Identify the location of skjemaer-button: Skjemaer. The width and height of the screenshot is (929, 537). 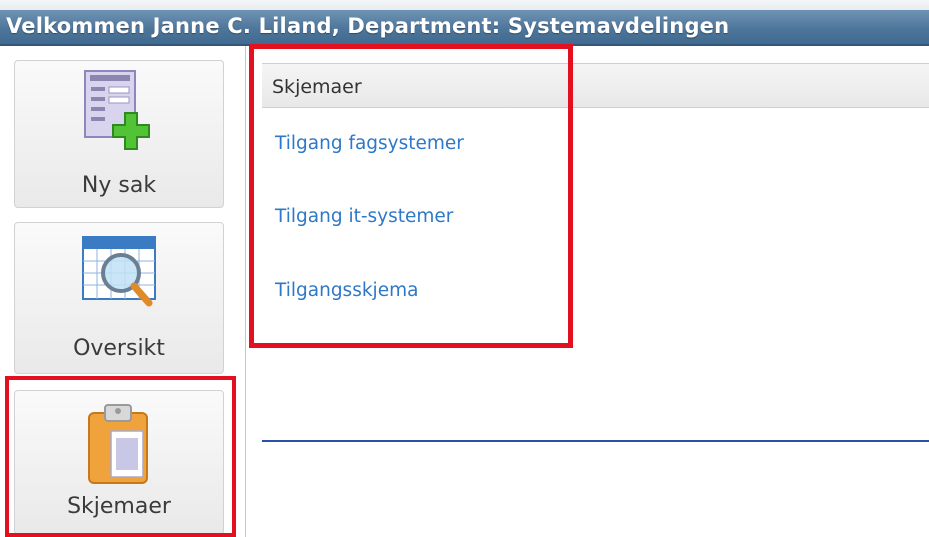
(119, 462).